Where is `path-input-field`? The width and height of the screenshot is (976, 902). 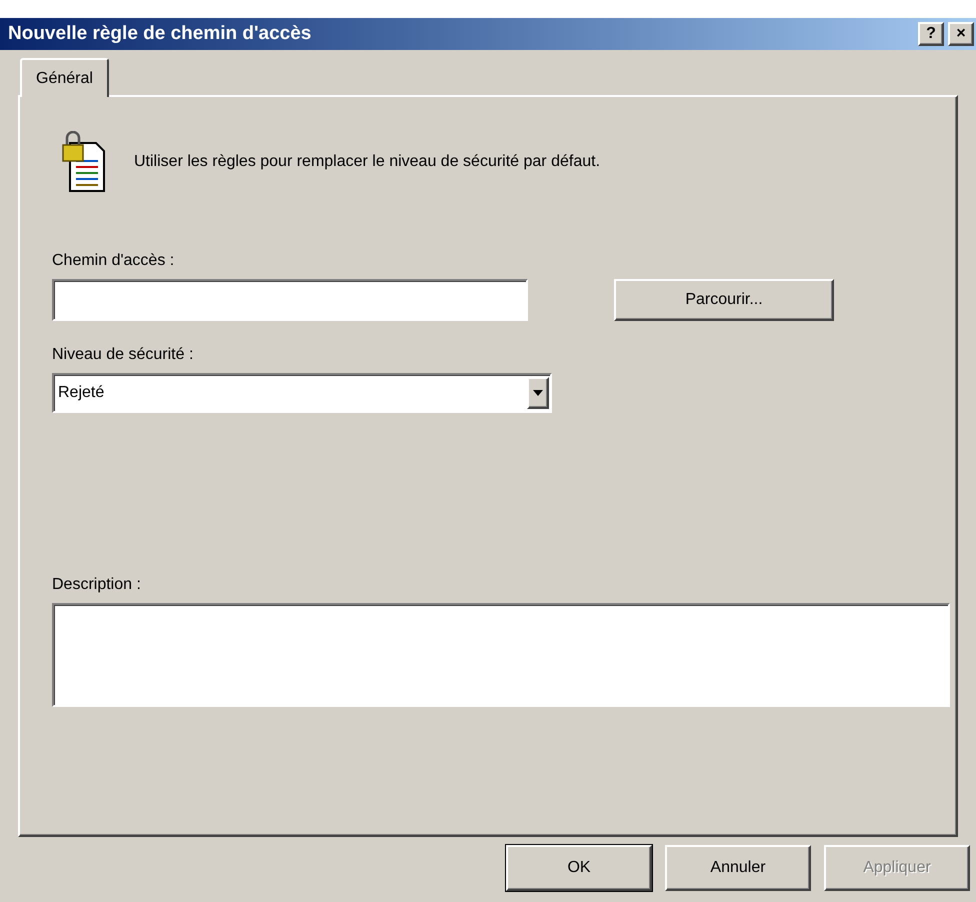
path-input-field is located at coordinates (290, 300).